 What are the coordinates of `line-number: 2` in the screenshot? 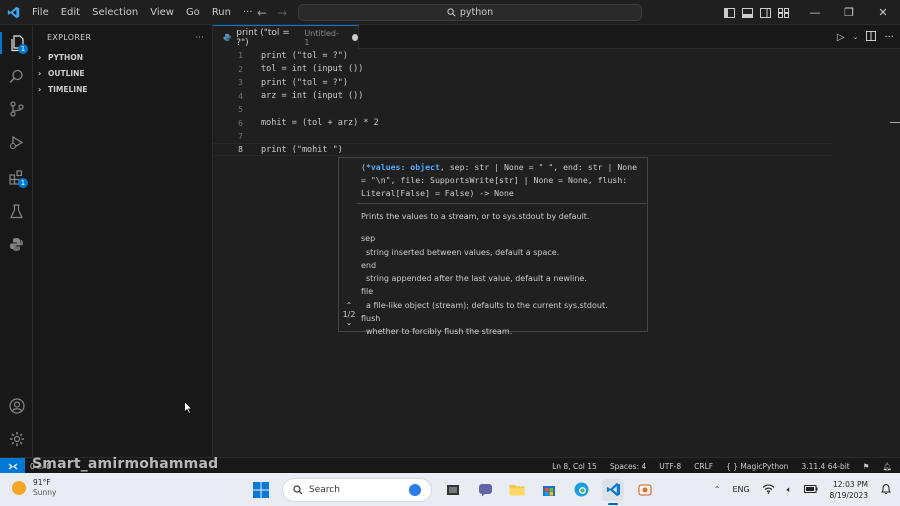 It's located at (240, 69).